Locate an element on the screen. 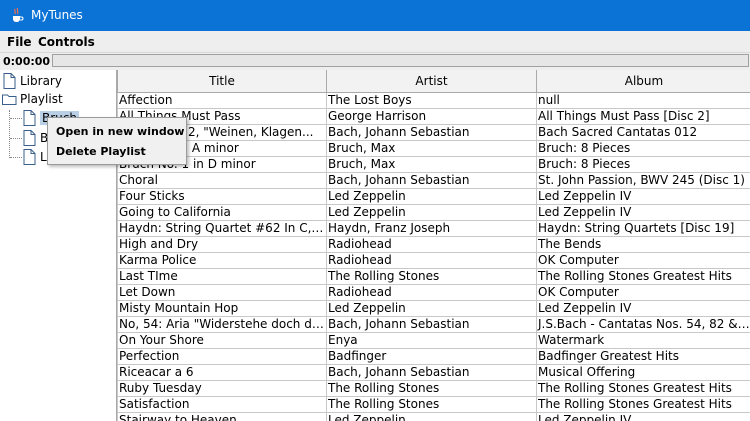  cell-title: Choral is located at coordinates (222, 180).